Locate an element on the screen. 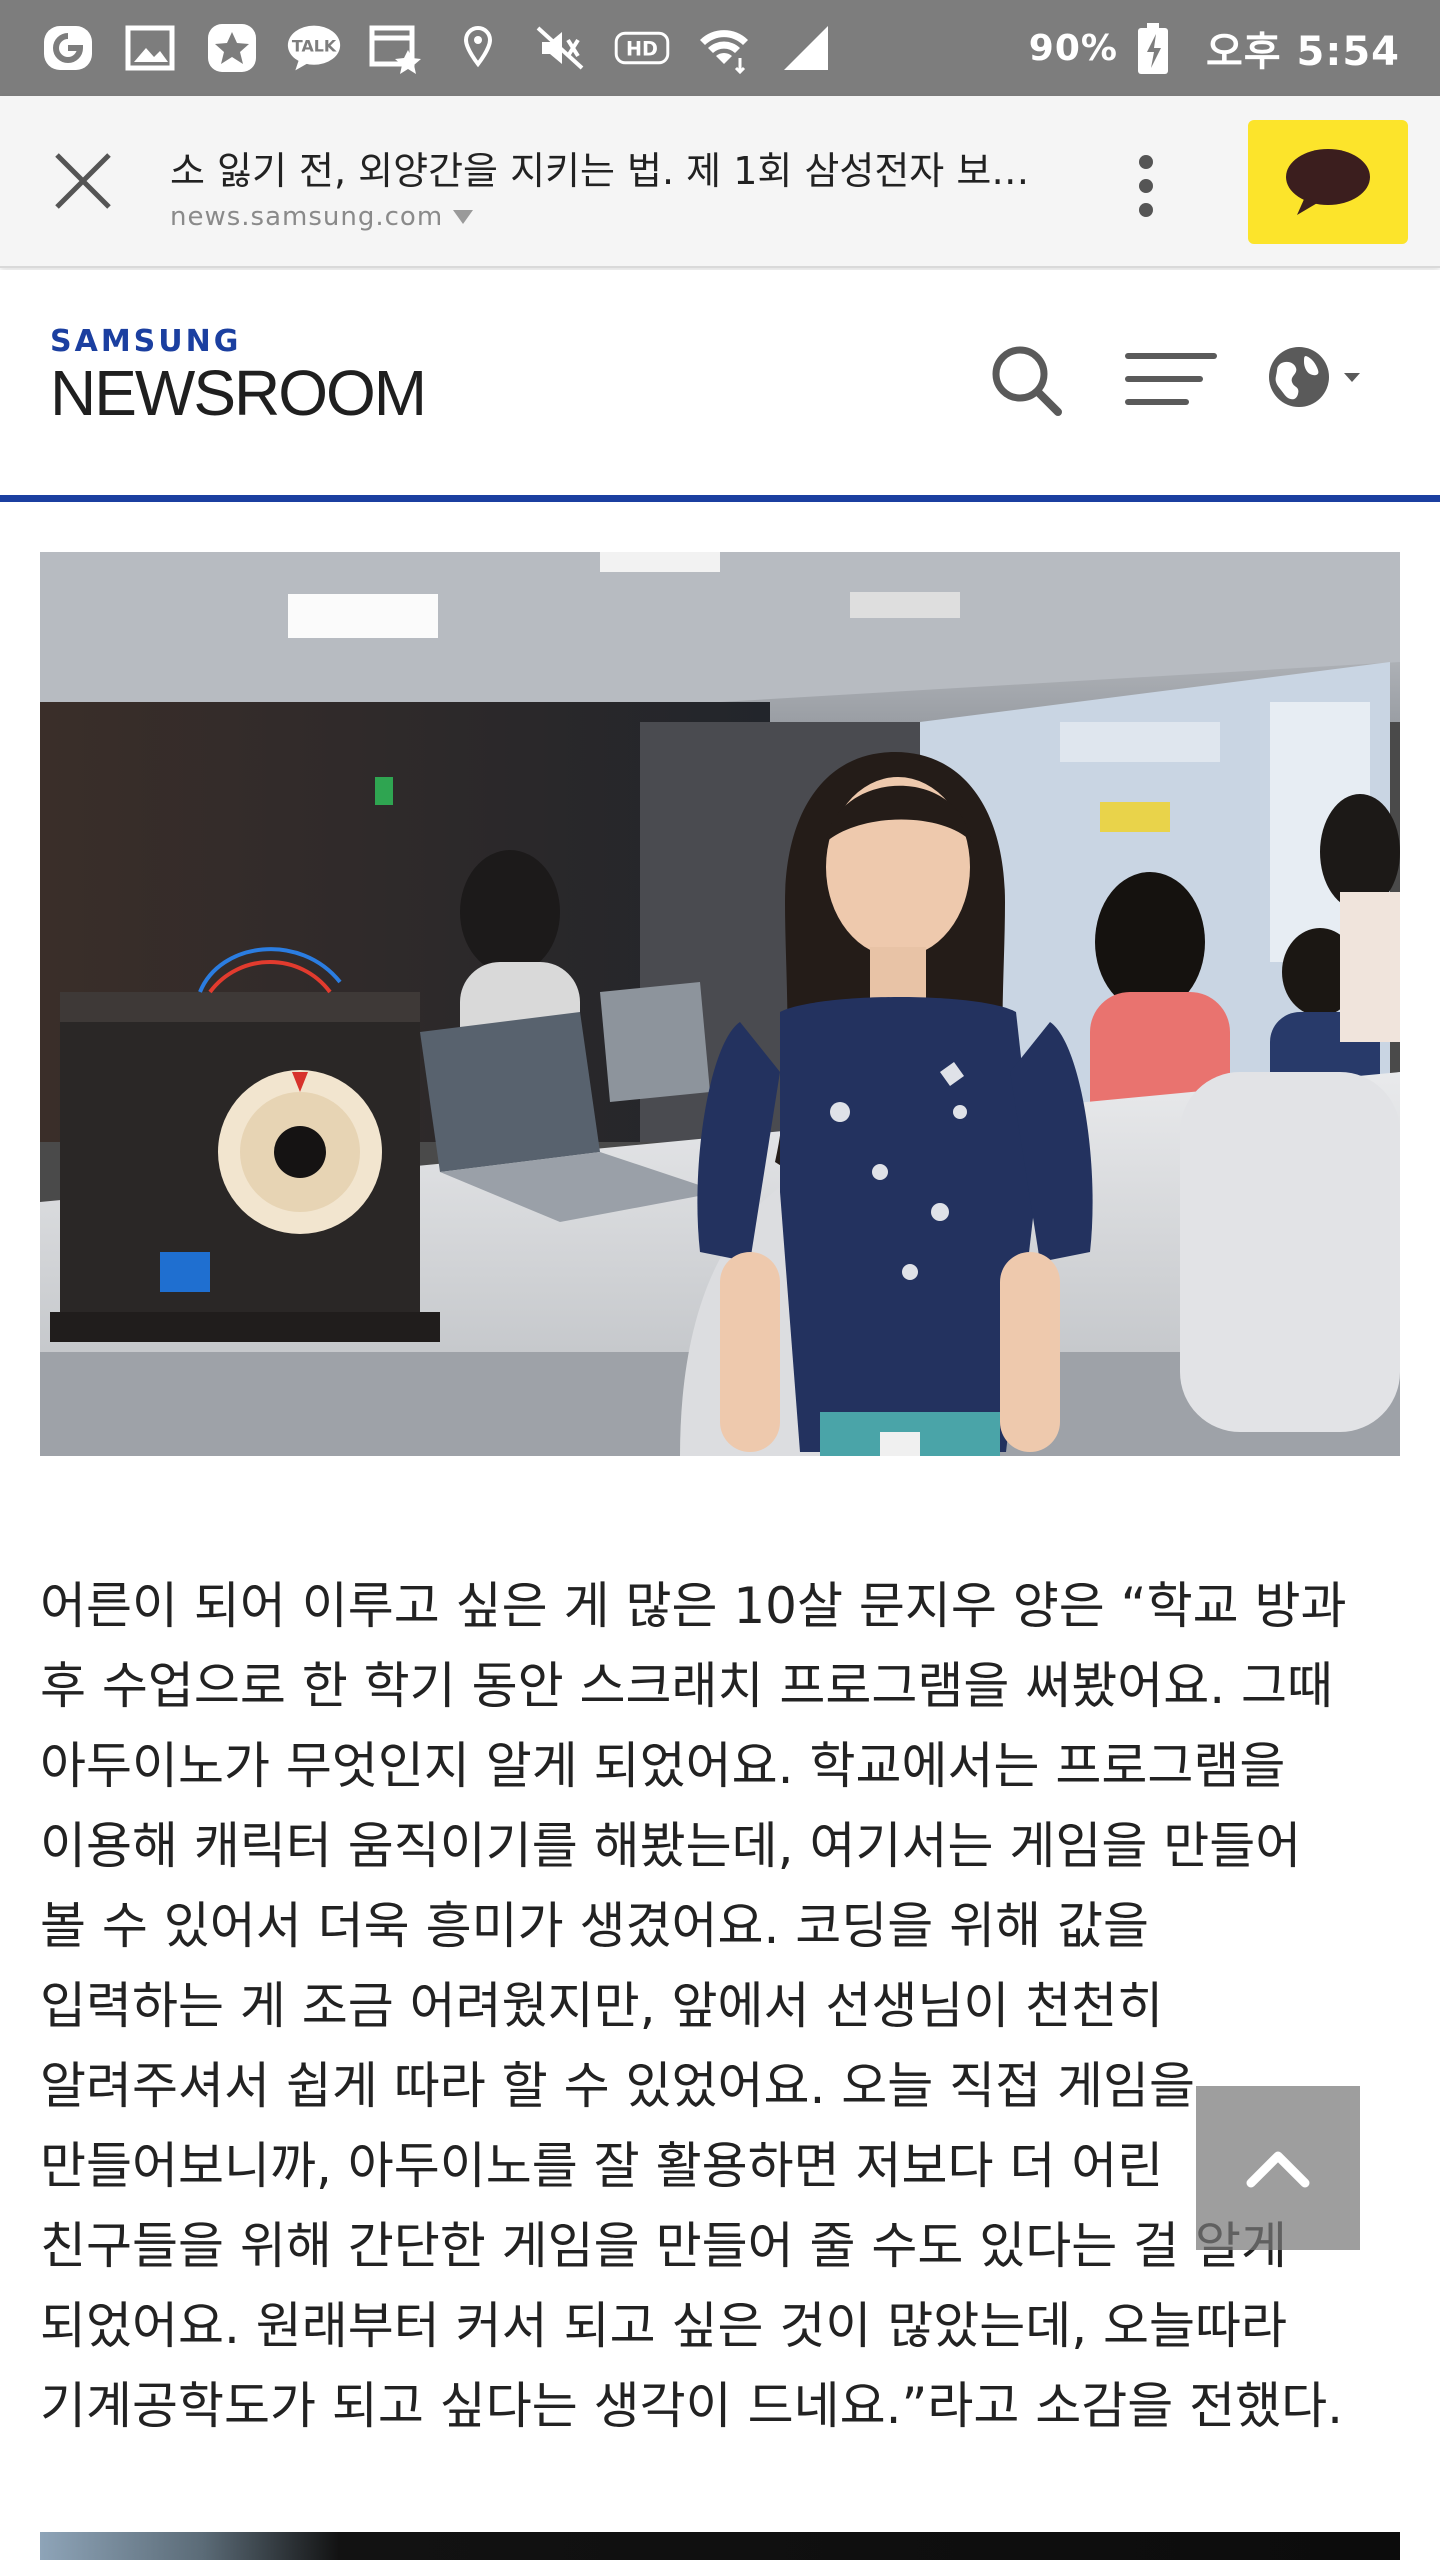  scroll-to-top-button is located at coordinates (1278, 2168).